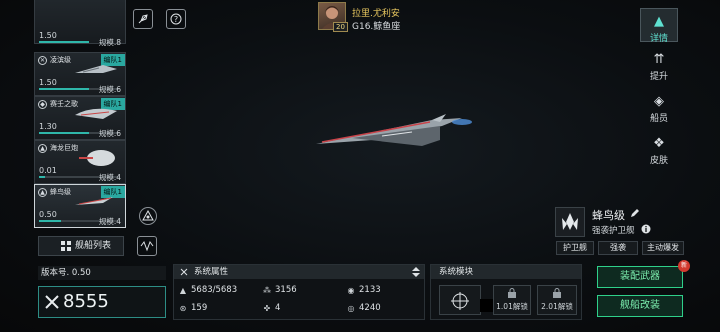 The image size is (720, 332). What do you see at coordinates (640, 306) in the screenshot?
I see `ship-refit-button: 舰船改装` at bounding box center [640, 306].